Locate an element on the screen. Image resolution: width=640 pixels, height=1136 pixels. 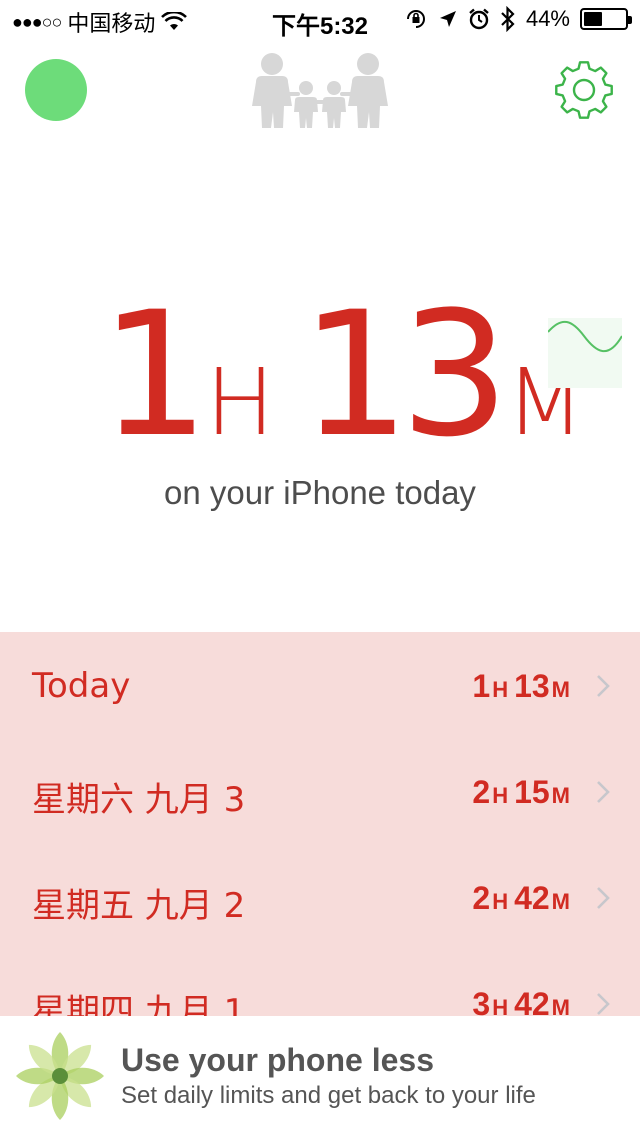
usage-minutes: 13 is located at coordinates (405, 374).